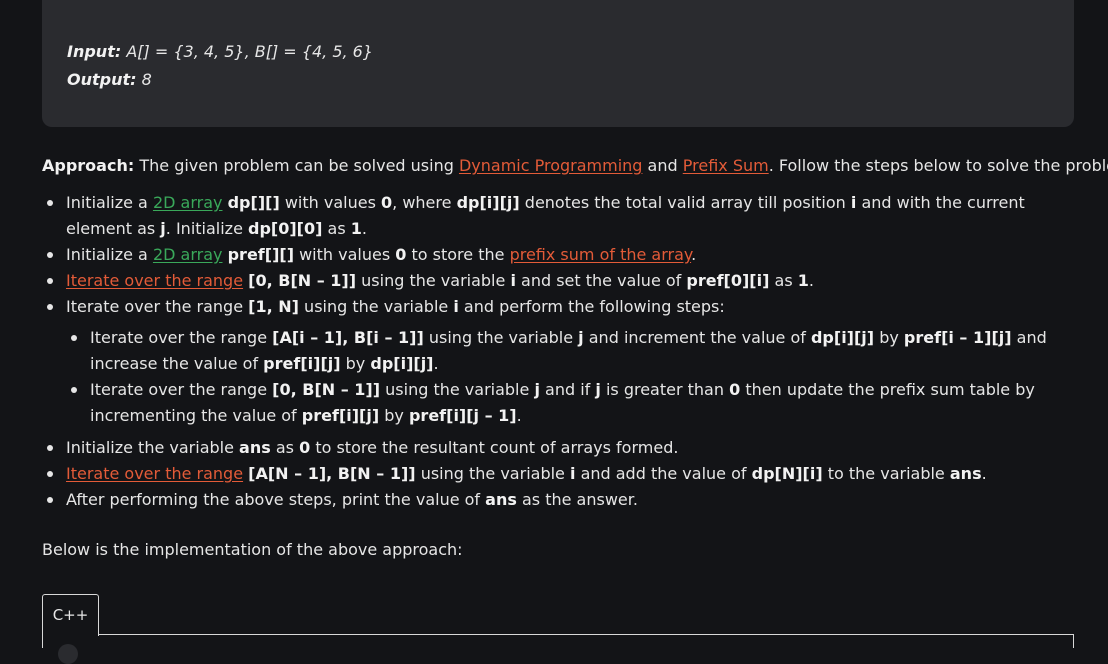 The height and width of the screenshot is (664, 1108). What do you see at coordinates (285, 228) in the screenshot?
I see `code-term: dp[0][0]` at bounding box center [285, 228].